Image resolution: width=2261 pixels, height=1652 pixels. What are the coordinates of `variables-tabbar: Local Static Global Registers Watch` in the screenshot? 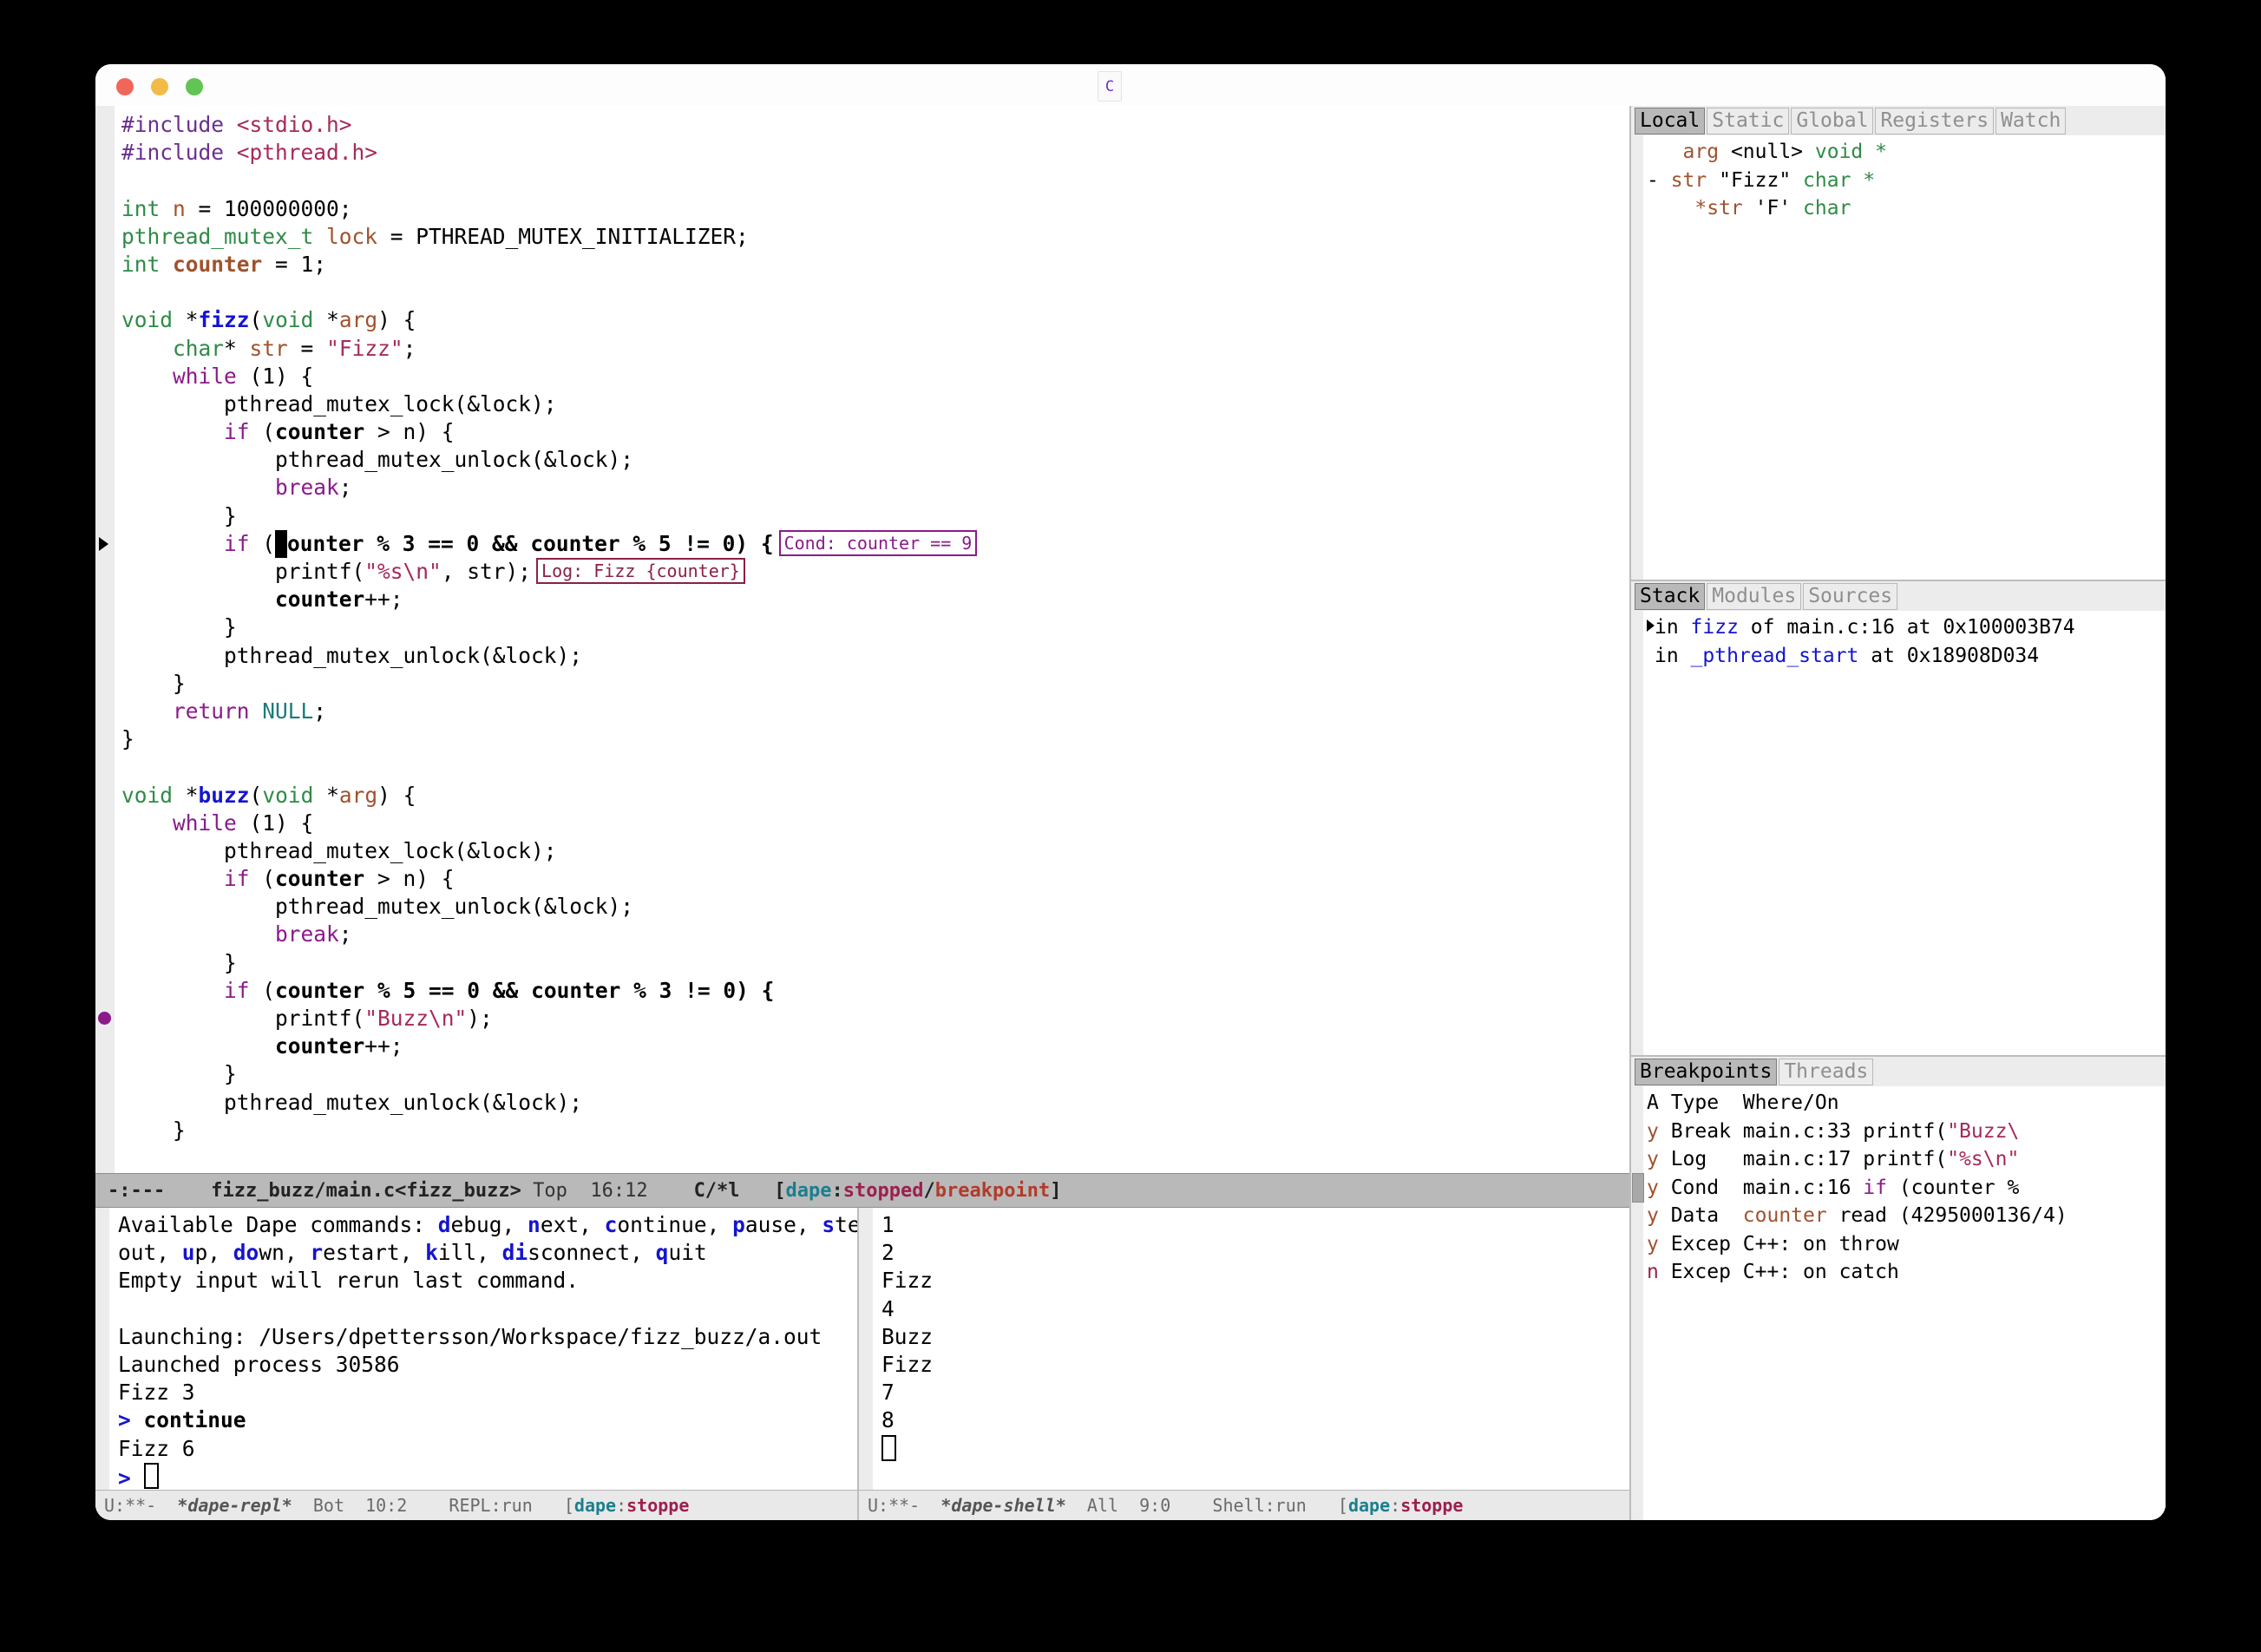 It's located at (1898, 121).